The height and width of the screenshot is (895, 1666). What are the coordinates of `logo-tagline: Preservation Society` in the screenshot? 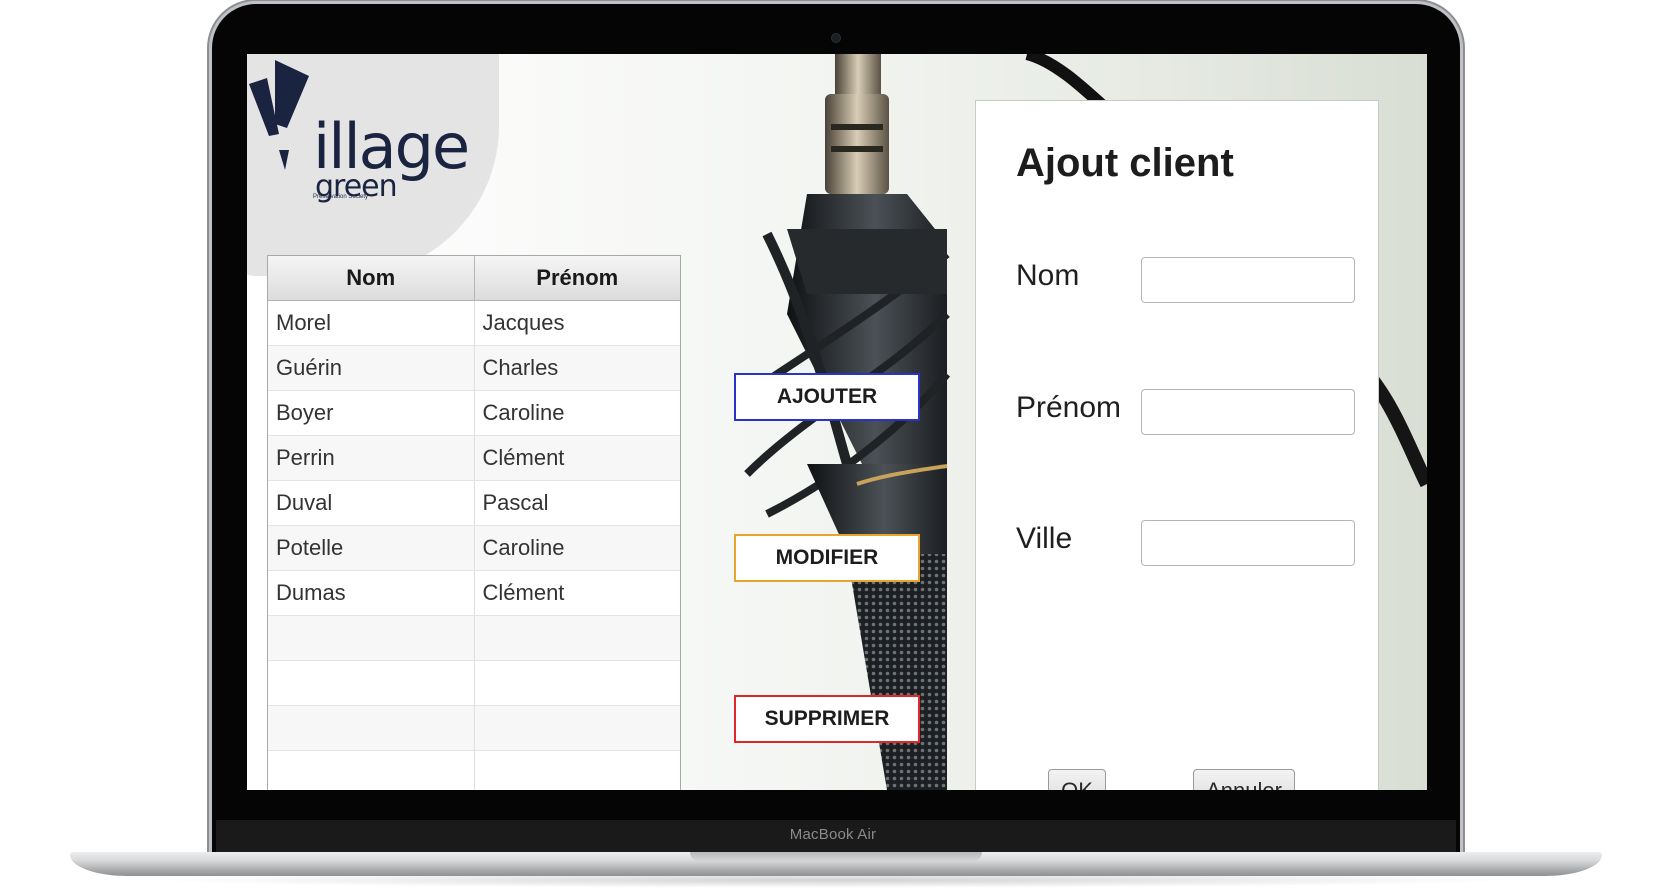 It's located at (341, 197).